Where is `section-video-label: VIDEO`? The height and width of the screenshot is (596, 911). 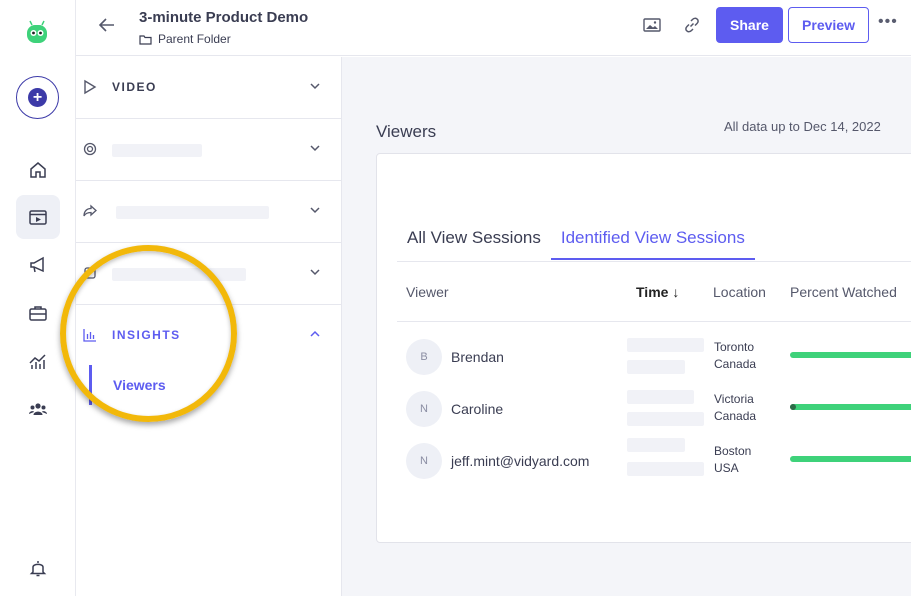 section-video-label: VIDEO is located at coordinates (134, 87).